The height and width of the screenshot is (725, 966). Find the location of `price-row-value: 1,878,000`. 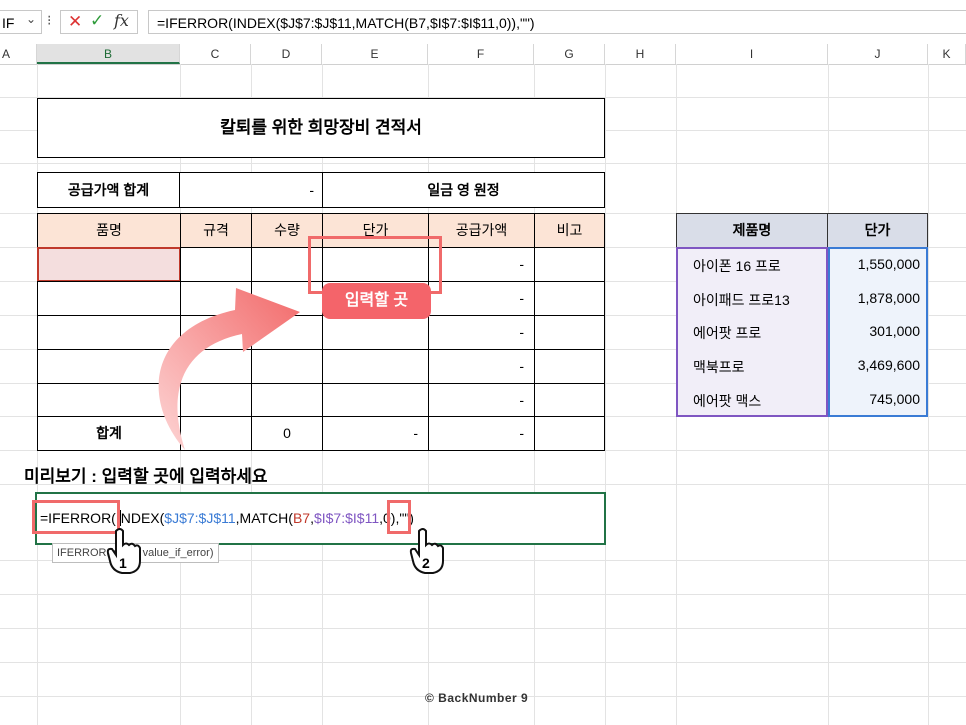

price-row-value: 1,878,000 is located at coordinates (874, 298).